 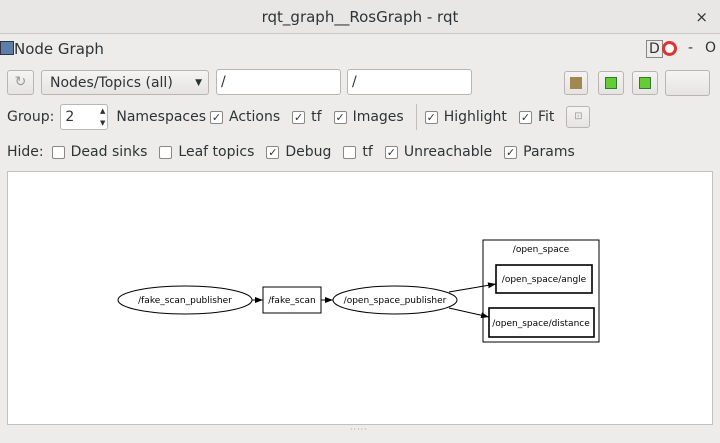 I want to click on namespaces-checkbox: ✓, so click(x=217, y=117).